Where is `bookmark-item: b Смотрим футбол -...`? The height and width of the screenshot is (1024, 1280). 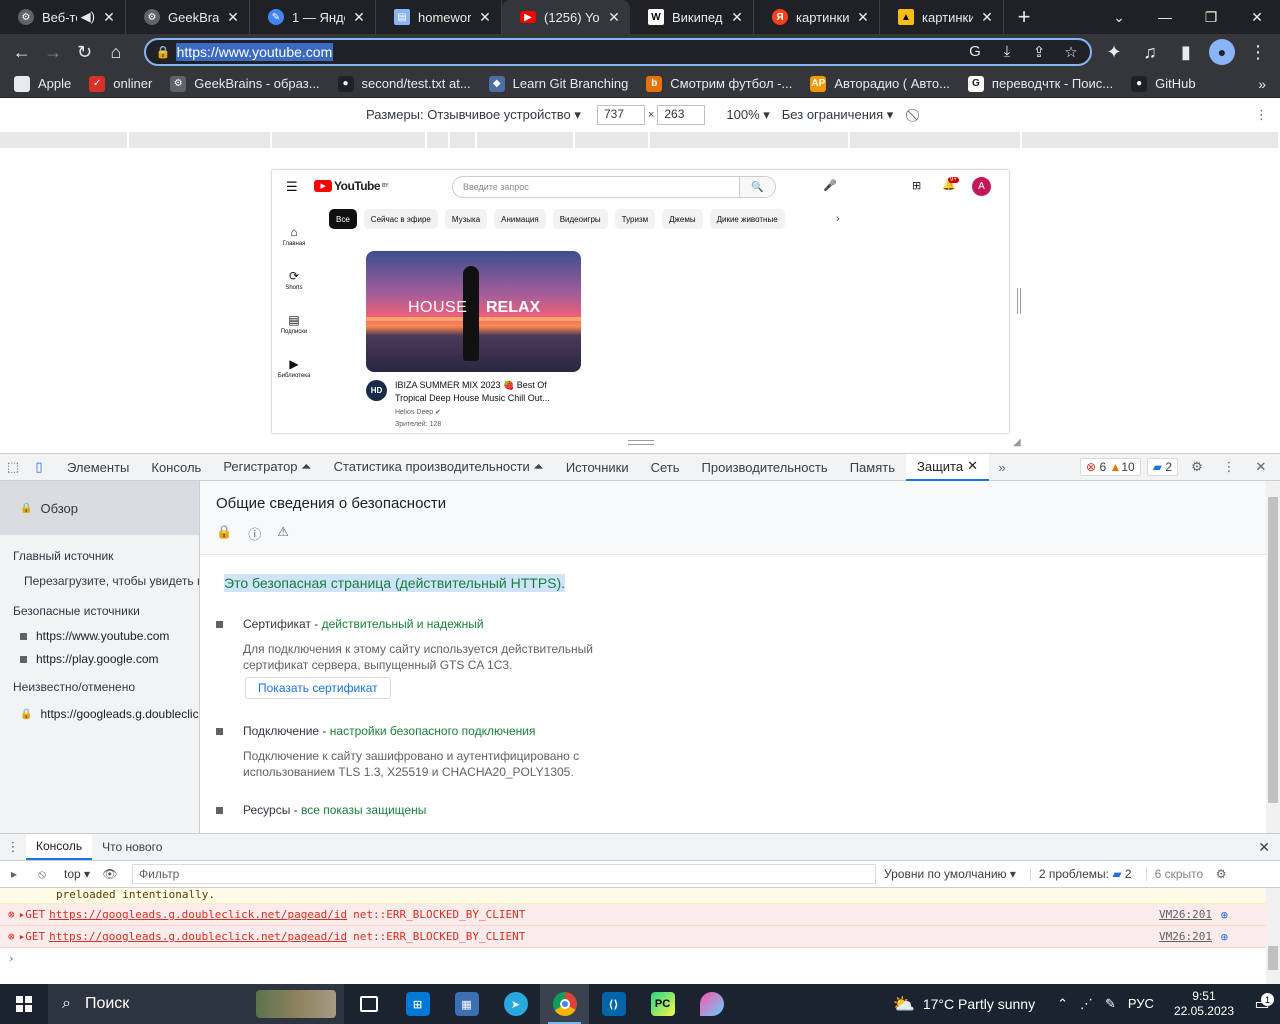 bookmark-item: b Смотрим футбол -... is located at coordinates (719, 83).